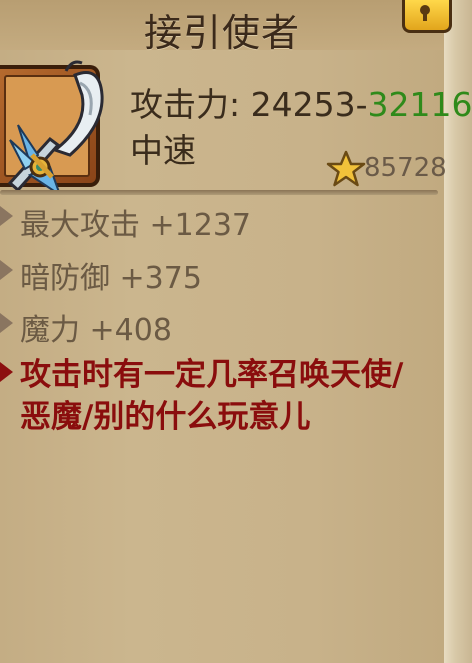  Describe the element at coordinates (346, 168) in the screenshot. I see `star-icon` at that location.